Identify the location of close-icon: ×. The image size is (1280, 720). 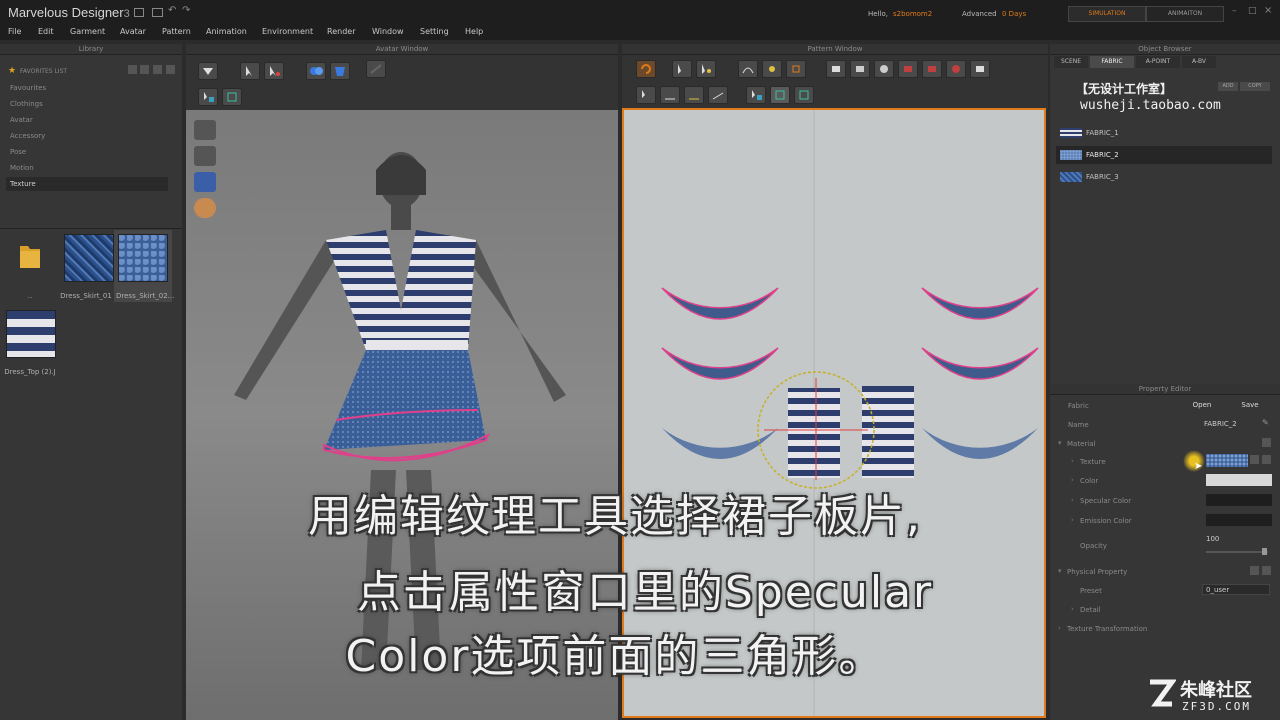
(1268, 10).